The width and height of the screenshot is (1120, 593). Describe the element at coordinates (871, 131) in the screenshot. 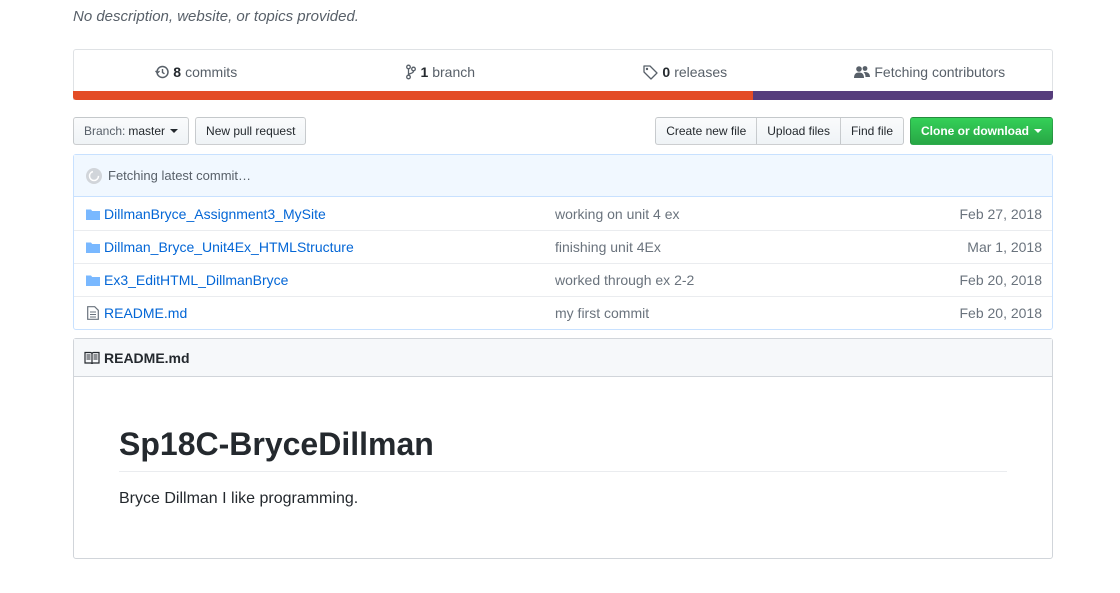

I see `find-file-button: Find file` at that location.